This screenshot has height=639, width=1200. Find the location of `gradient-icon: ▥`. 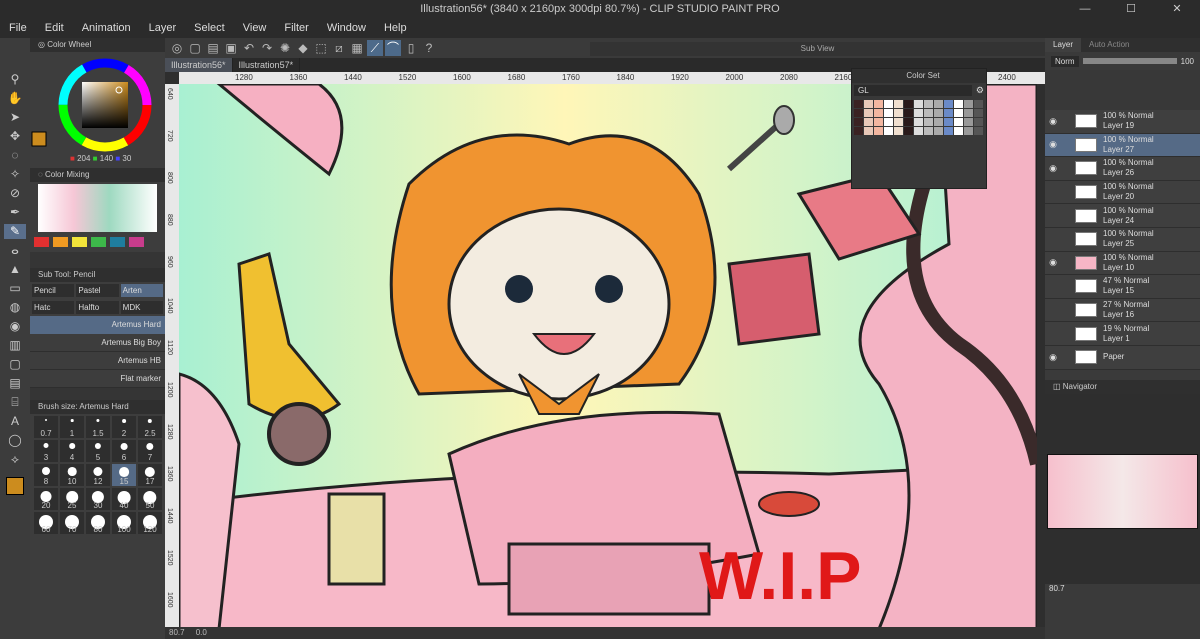

gradient-icon: ▥ is located at coordinates (15, 345).